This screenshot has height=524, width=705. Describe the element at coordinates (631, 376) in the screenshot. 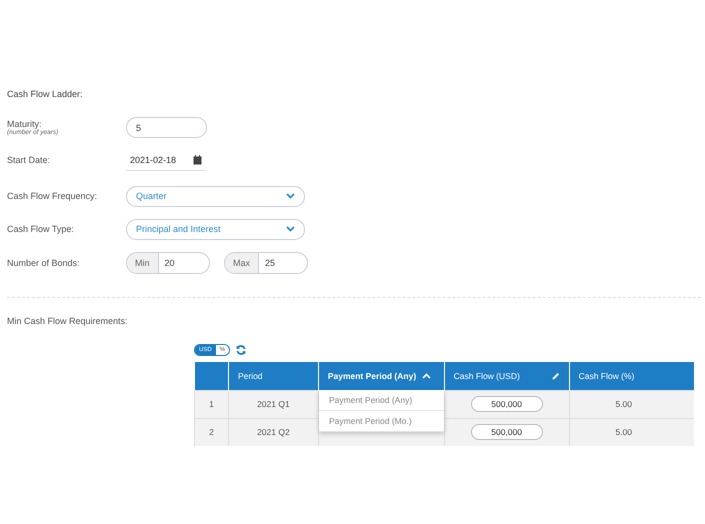

I see `column-header: Cash Flow (%)` at that location.